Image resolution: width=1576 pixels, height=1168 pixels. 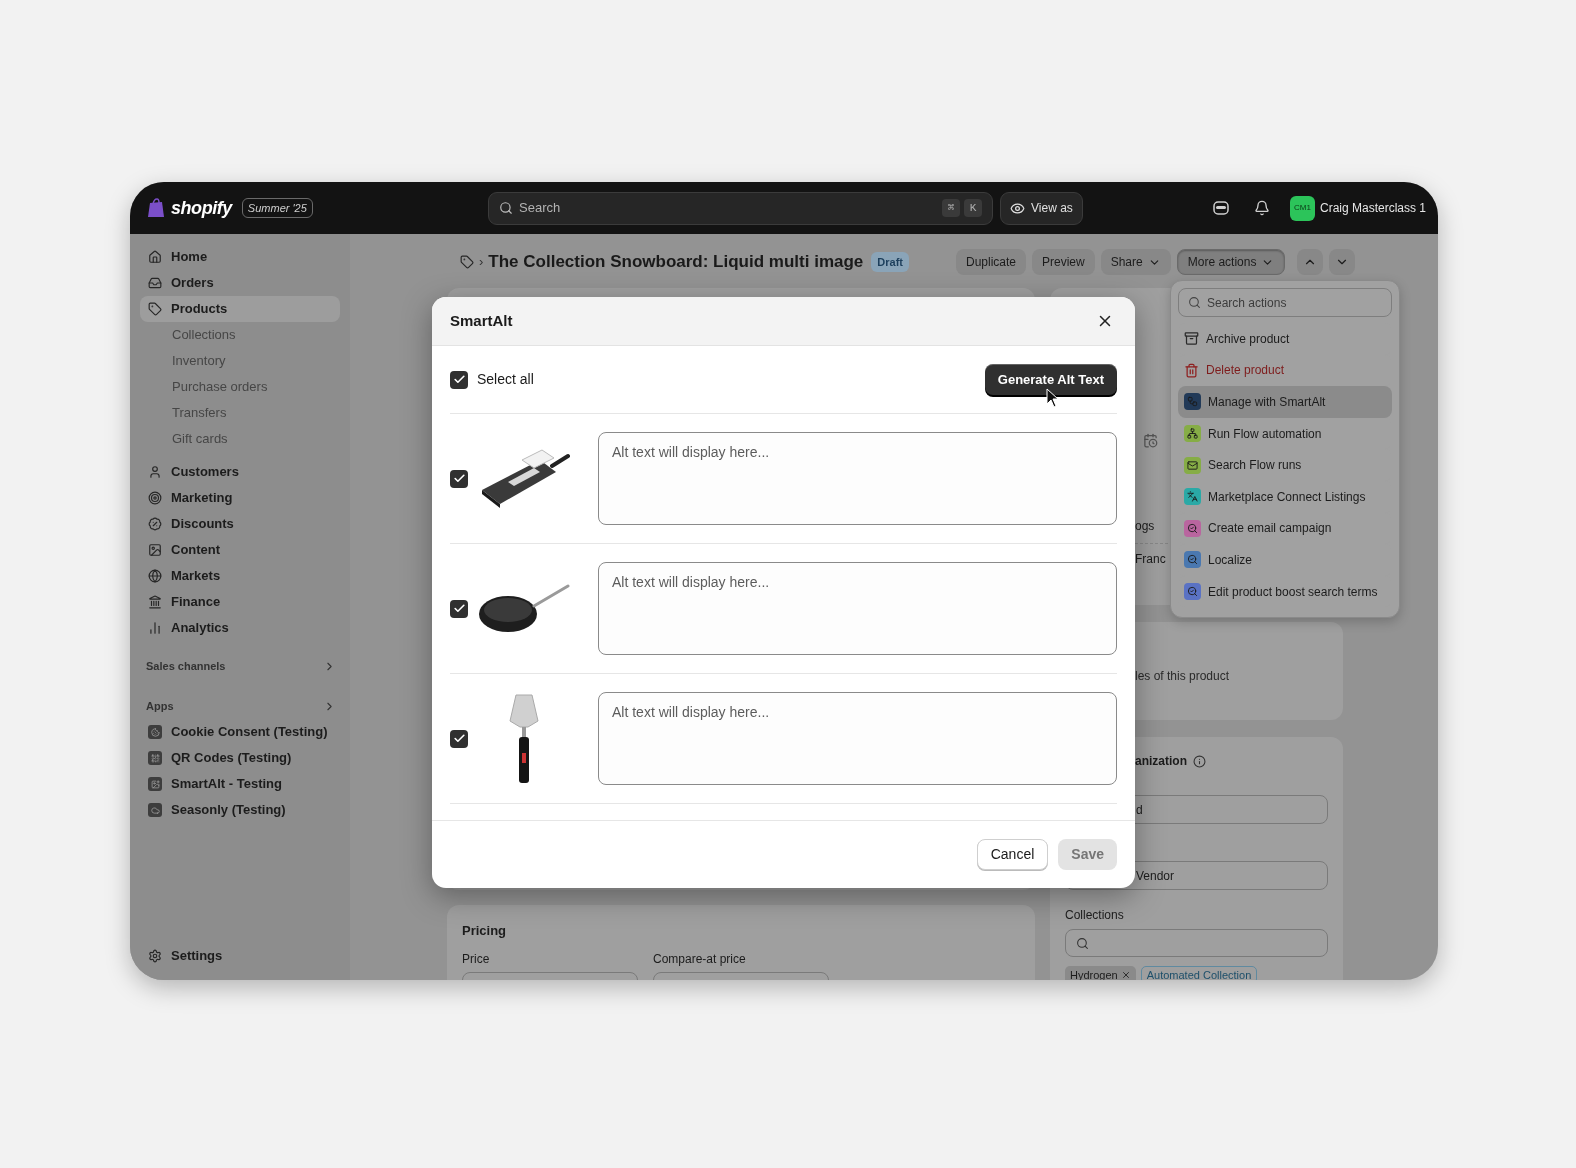 What do you see at coordinates (240, 628) in the screenshot?
I see `nav-item: Analytics` at bounding box center [240, 628].